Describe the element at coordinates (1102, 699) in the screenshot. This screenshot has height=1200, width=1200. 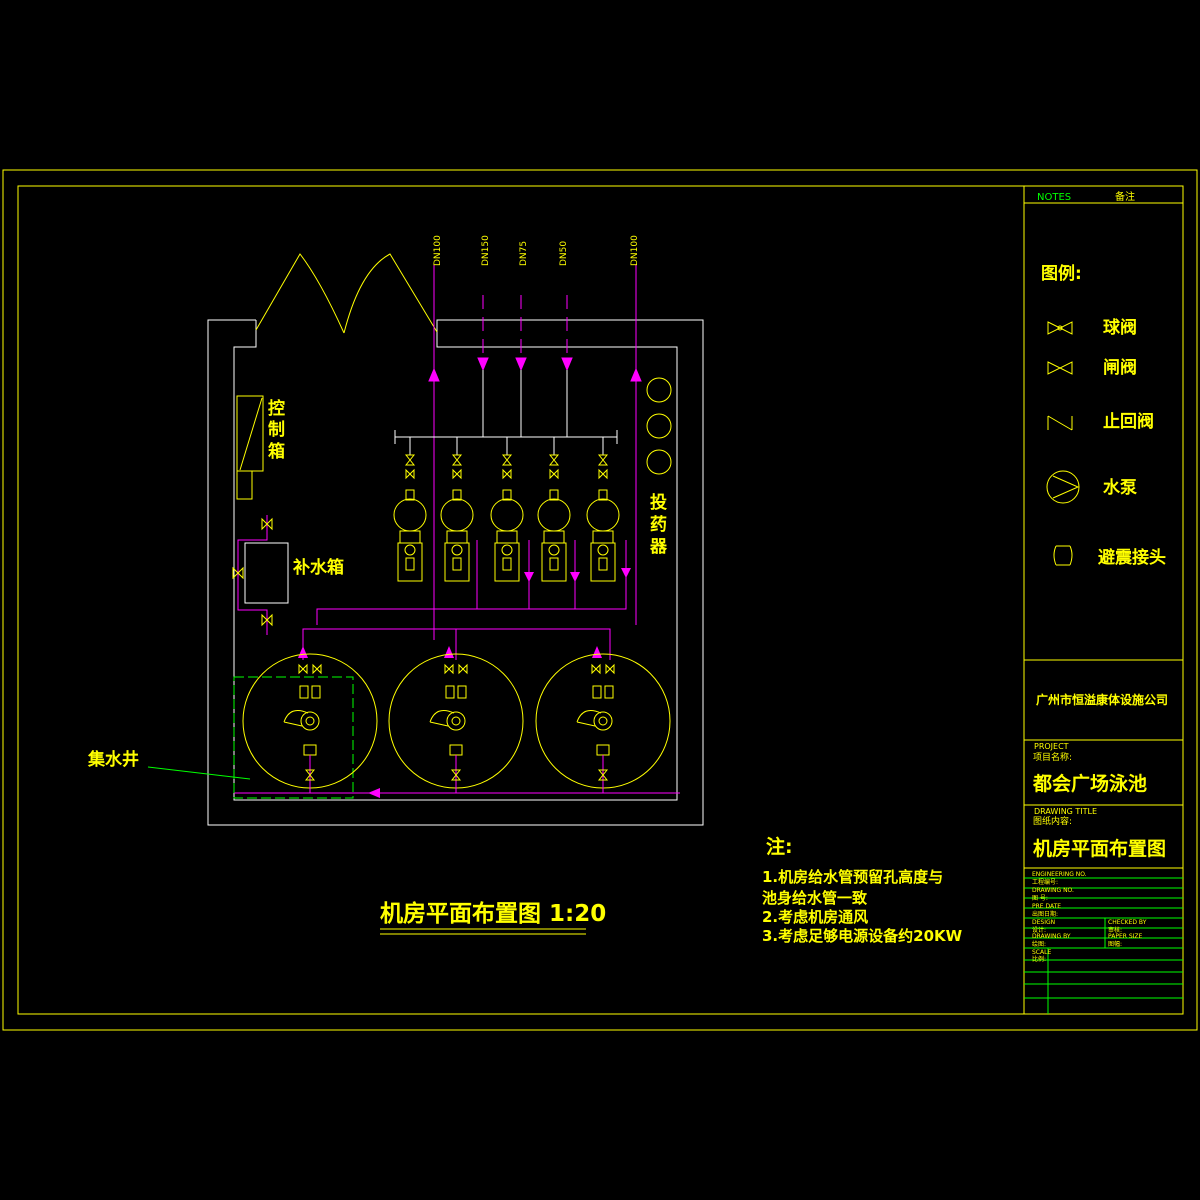
I see `company-name: 广州市恒溢康体设施公司` at that location.